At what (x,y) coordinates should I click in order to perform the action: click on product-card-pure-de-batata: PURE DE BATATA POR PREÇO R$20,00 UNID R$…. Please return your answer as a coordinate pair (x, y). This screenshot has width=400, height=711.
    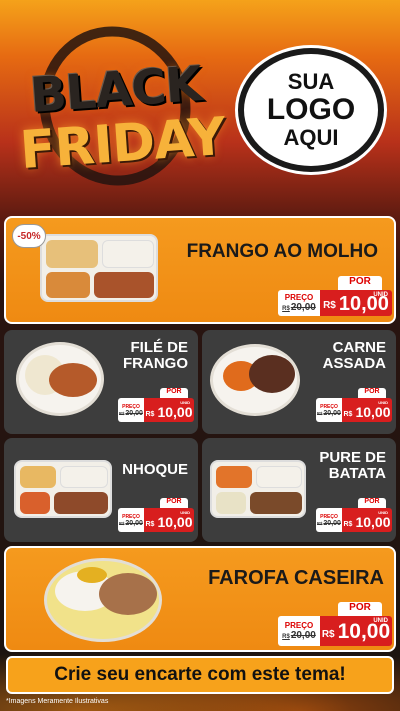
    Looking at the image, I should click on (299, 490).